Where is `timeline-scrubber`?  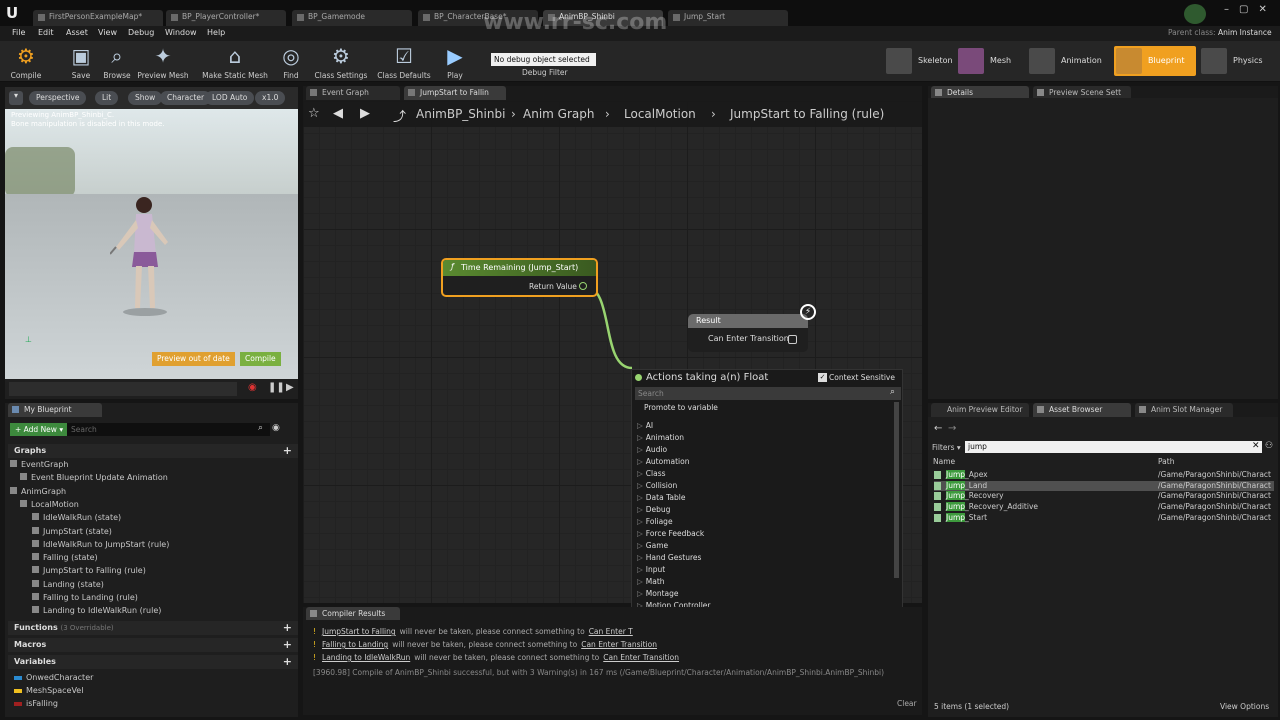 timeline-scrubber is located at coordinates (123, 389).